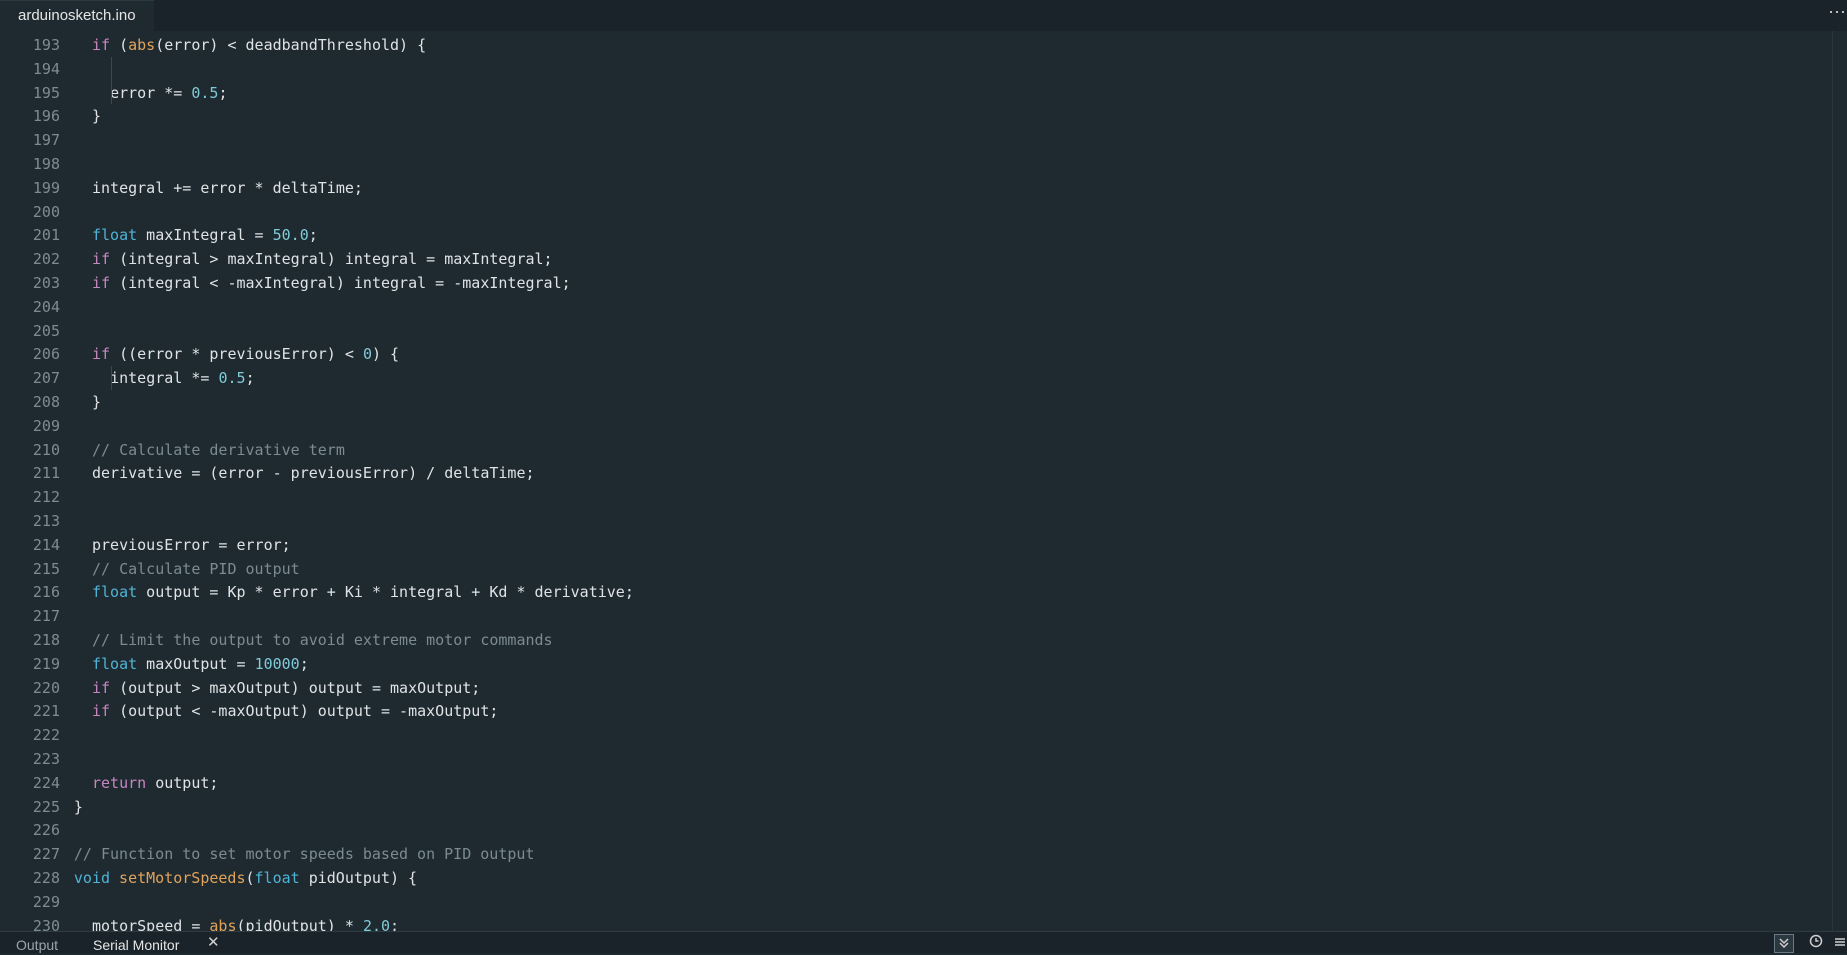 This screenshot has height=955, width=1847. Describe the element at coordinates (182, 378) in the screenshot. I see `code-text: integral *= 0.5;` at that location.